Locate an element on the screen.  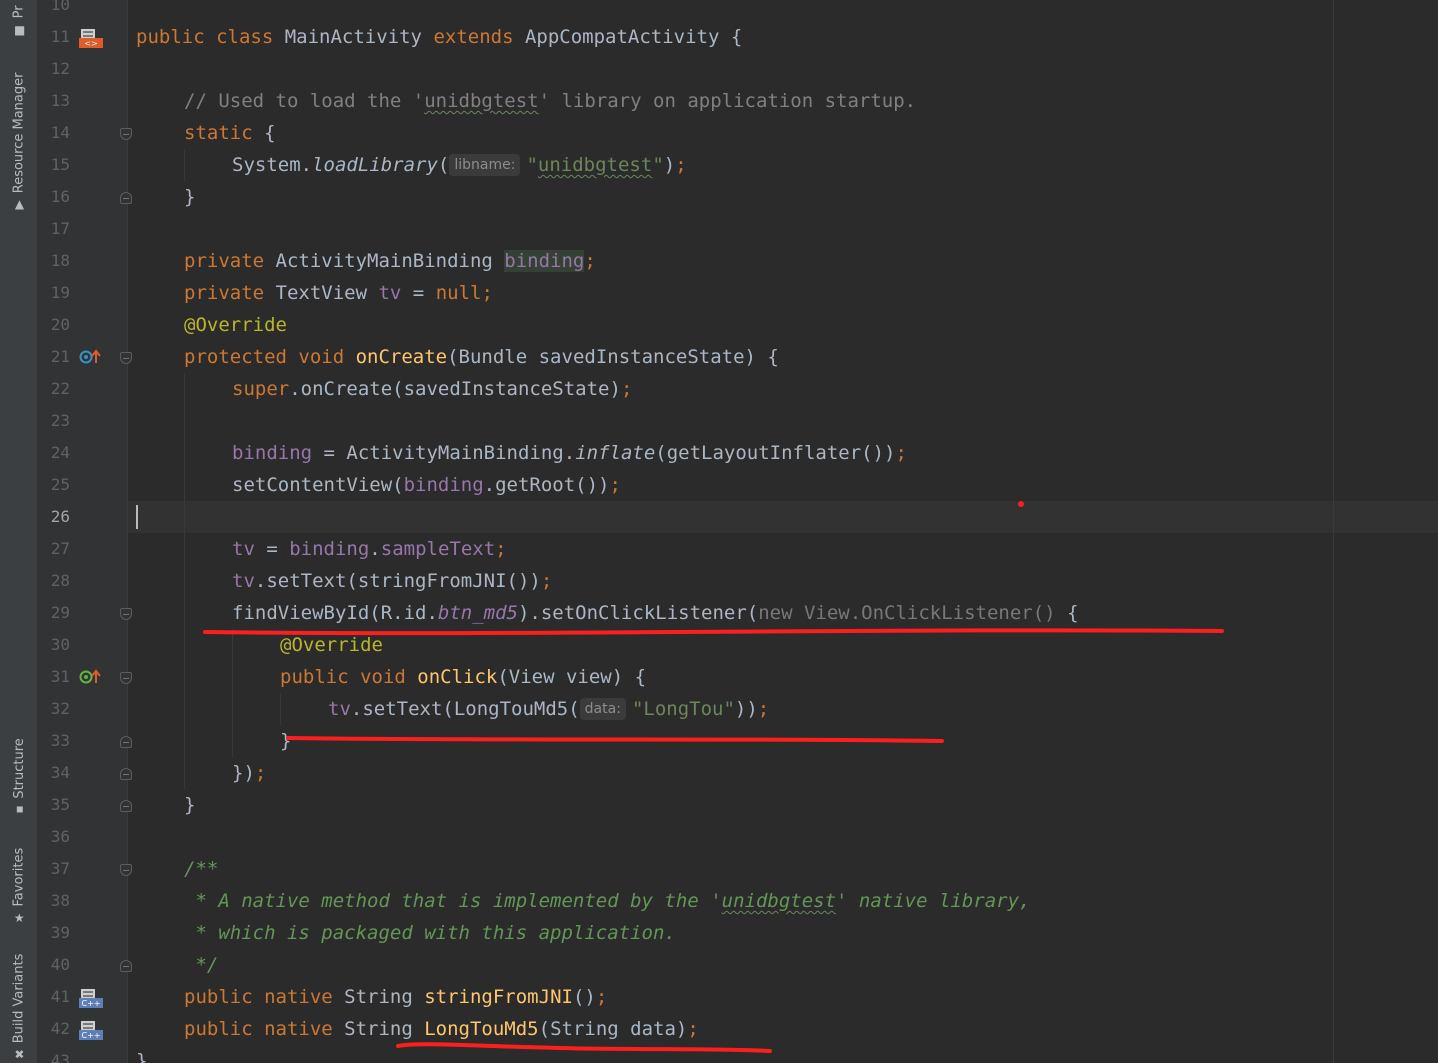
line-number: 34 is located at coordinates (60, 772).